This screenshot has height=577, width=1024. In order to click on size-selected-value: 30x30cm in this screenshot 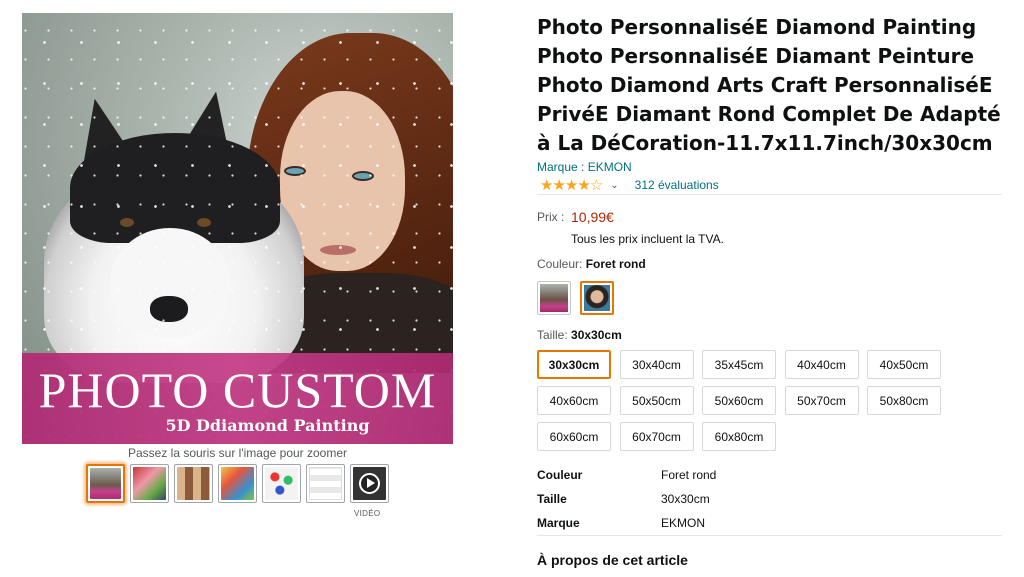, I will do `click(596, 335)`.